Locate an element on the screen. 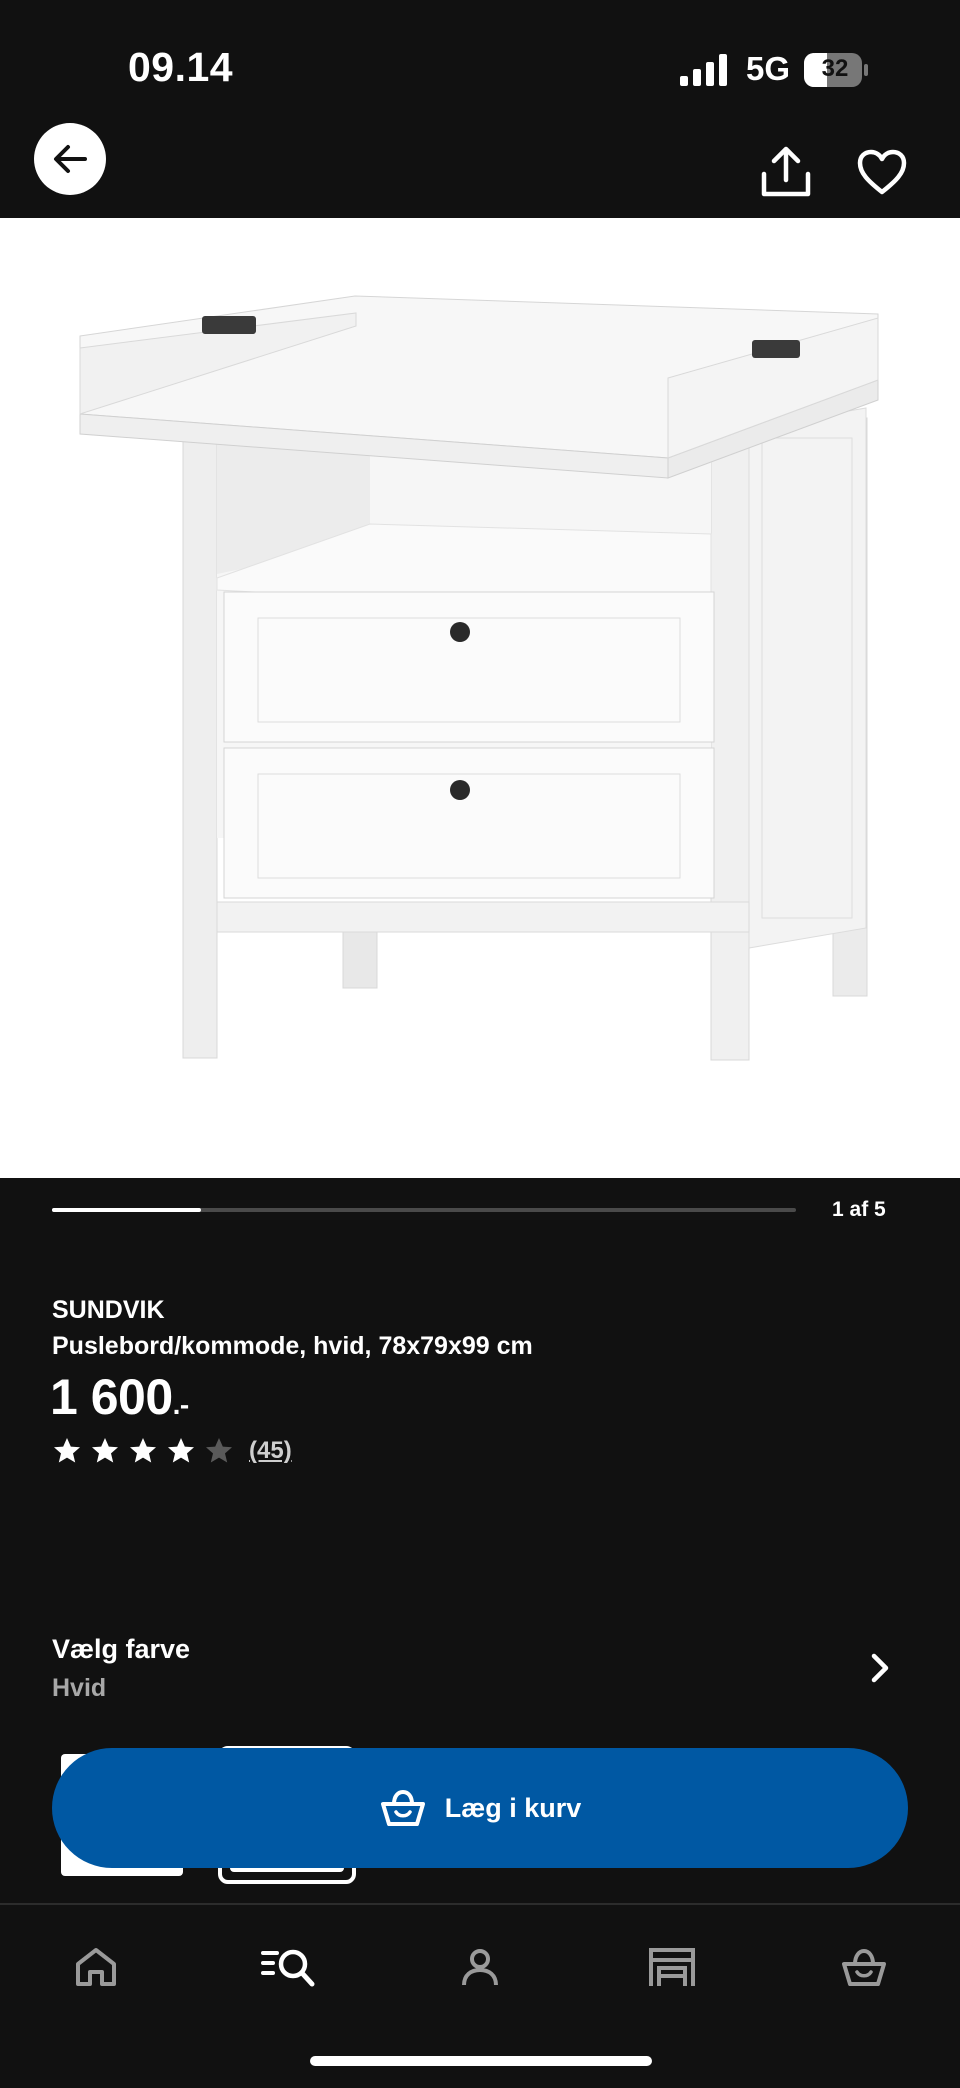 This screenshot has height=2088, width=960. product-price: 1 600.- is located at coordinates (119, 1397).